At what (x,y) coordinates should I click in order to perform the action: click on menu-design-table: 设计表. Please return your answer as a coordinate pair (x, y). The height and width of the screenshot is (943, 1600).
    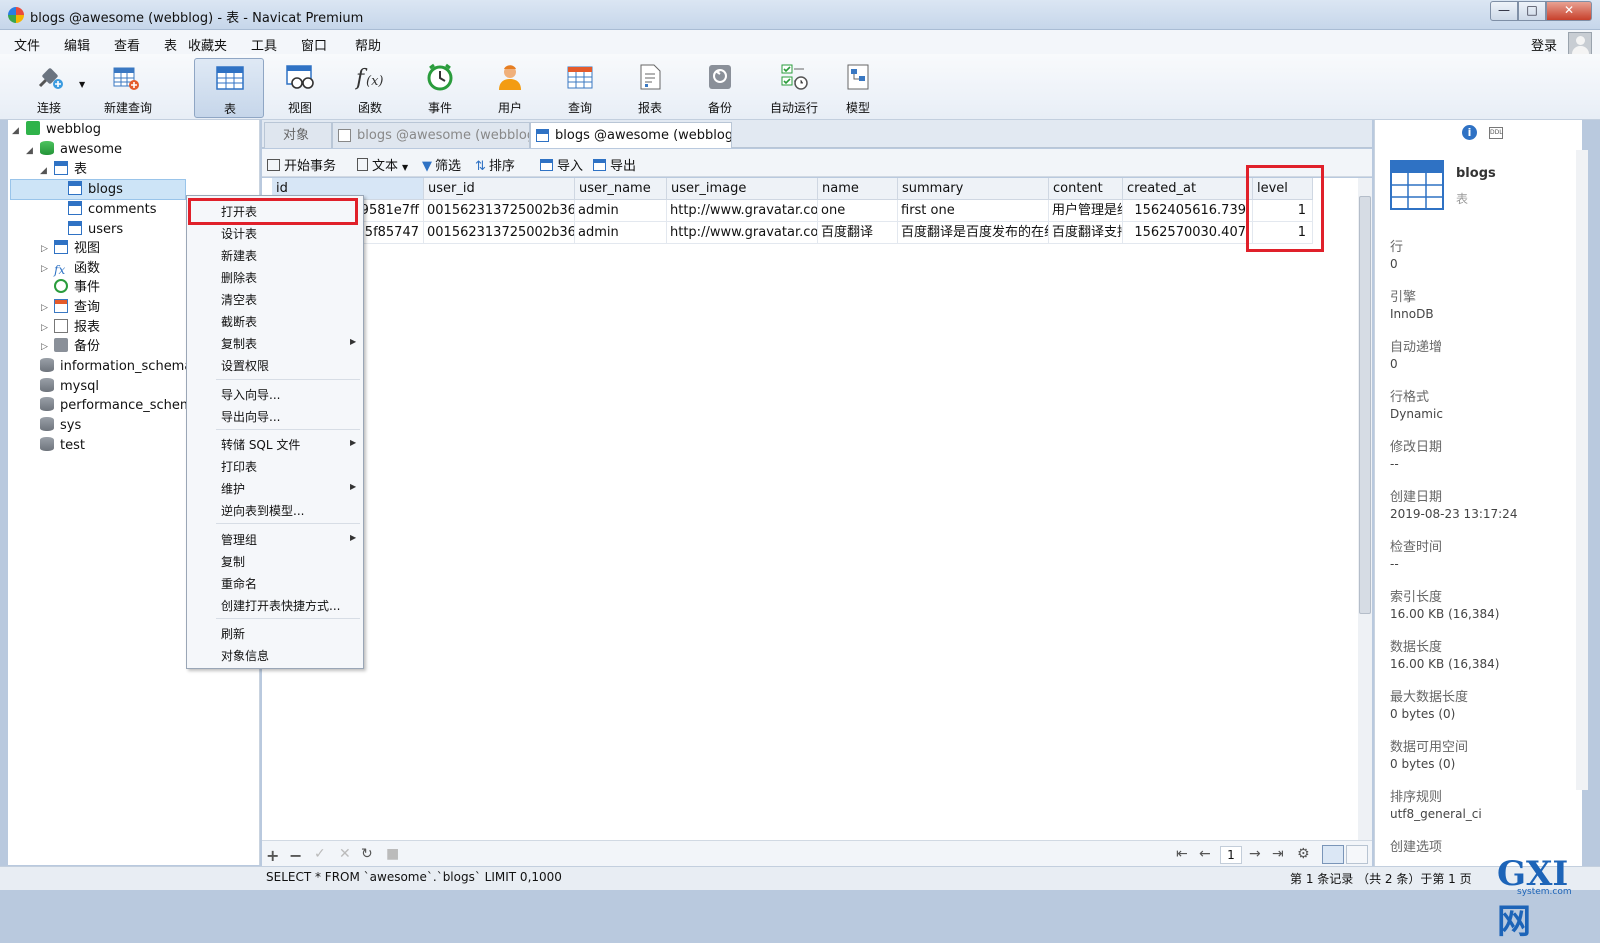
    Looking at the image, I should click on (239, 233).